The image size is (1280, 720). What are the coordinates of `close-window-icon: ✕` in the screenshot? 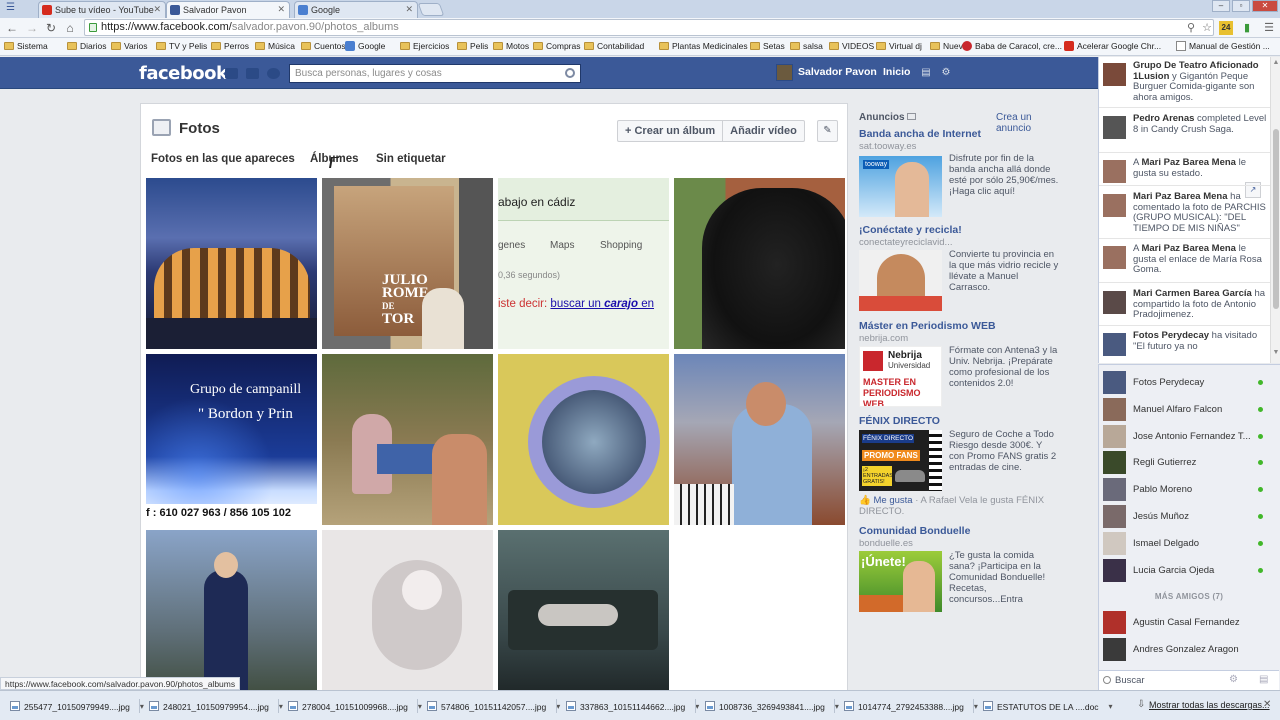 It's located at (1265, 6).